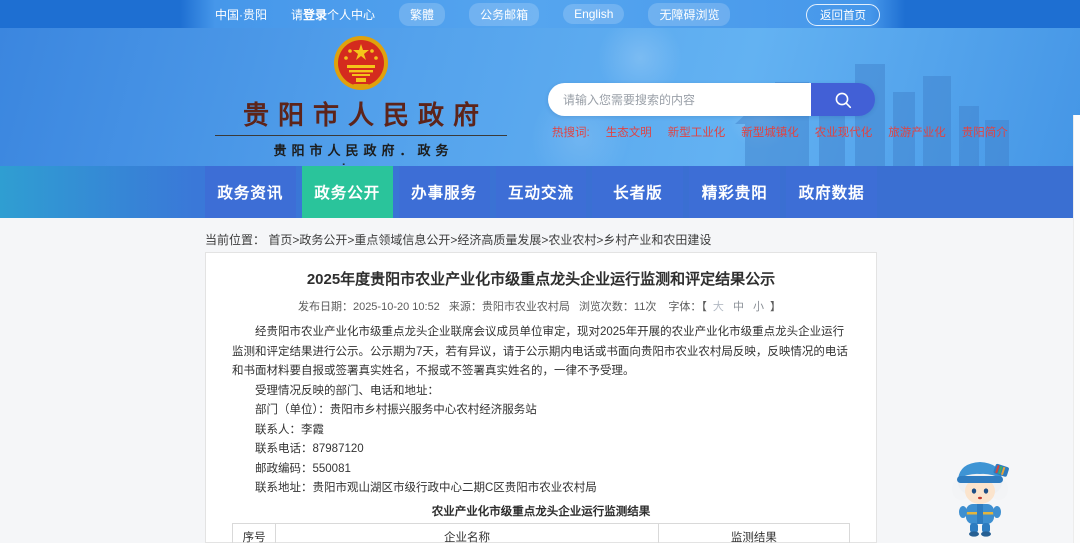  What do you see at coordinates (347, 390) in the screenshot?
I see `paragraph: 受理情况反映的部门、电话和地址：` at bounding box center [347, 390].